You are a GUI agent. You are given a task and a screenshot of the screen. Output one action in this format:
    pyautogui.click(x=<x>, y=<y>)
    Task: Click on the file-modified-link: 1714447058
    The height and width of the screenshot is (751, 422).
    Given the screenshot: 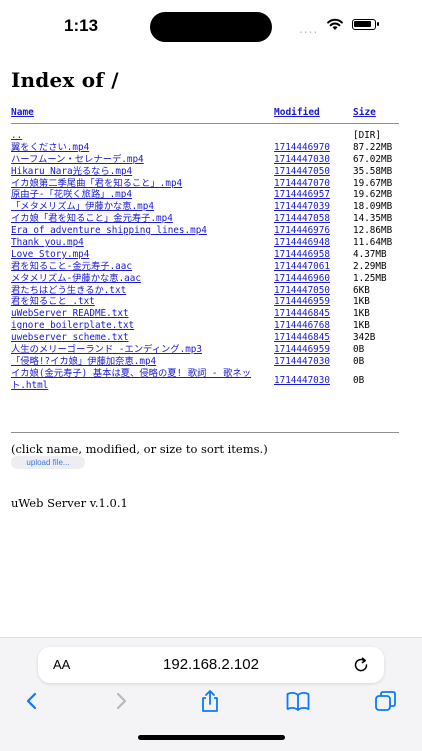 What is the action you would take?
    pyautogui.click(x=302, y=219)
    